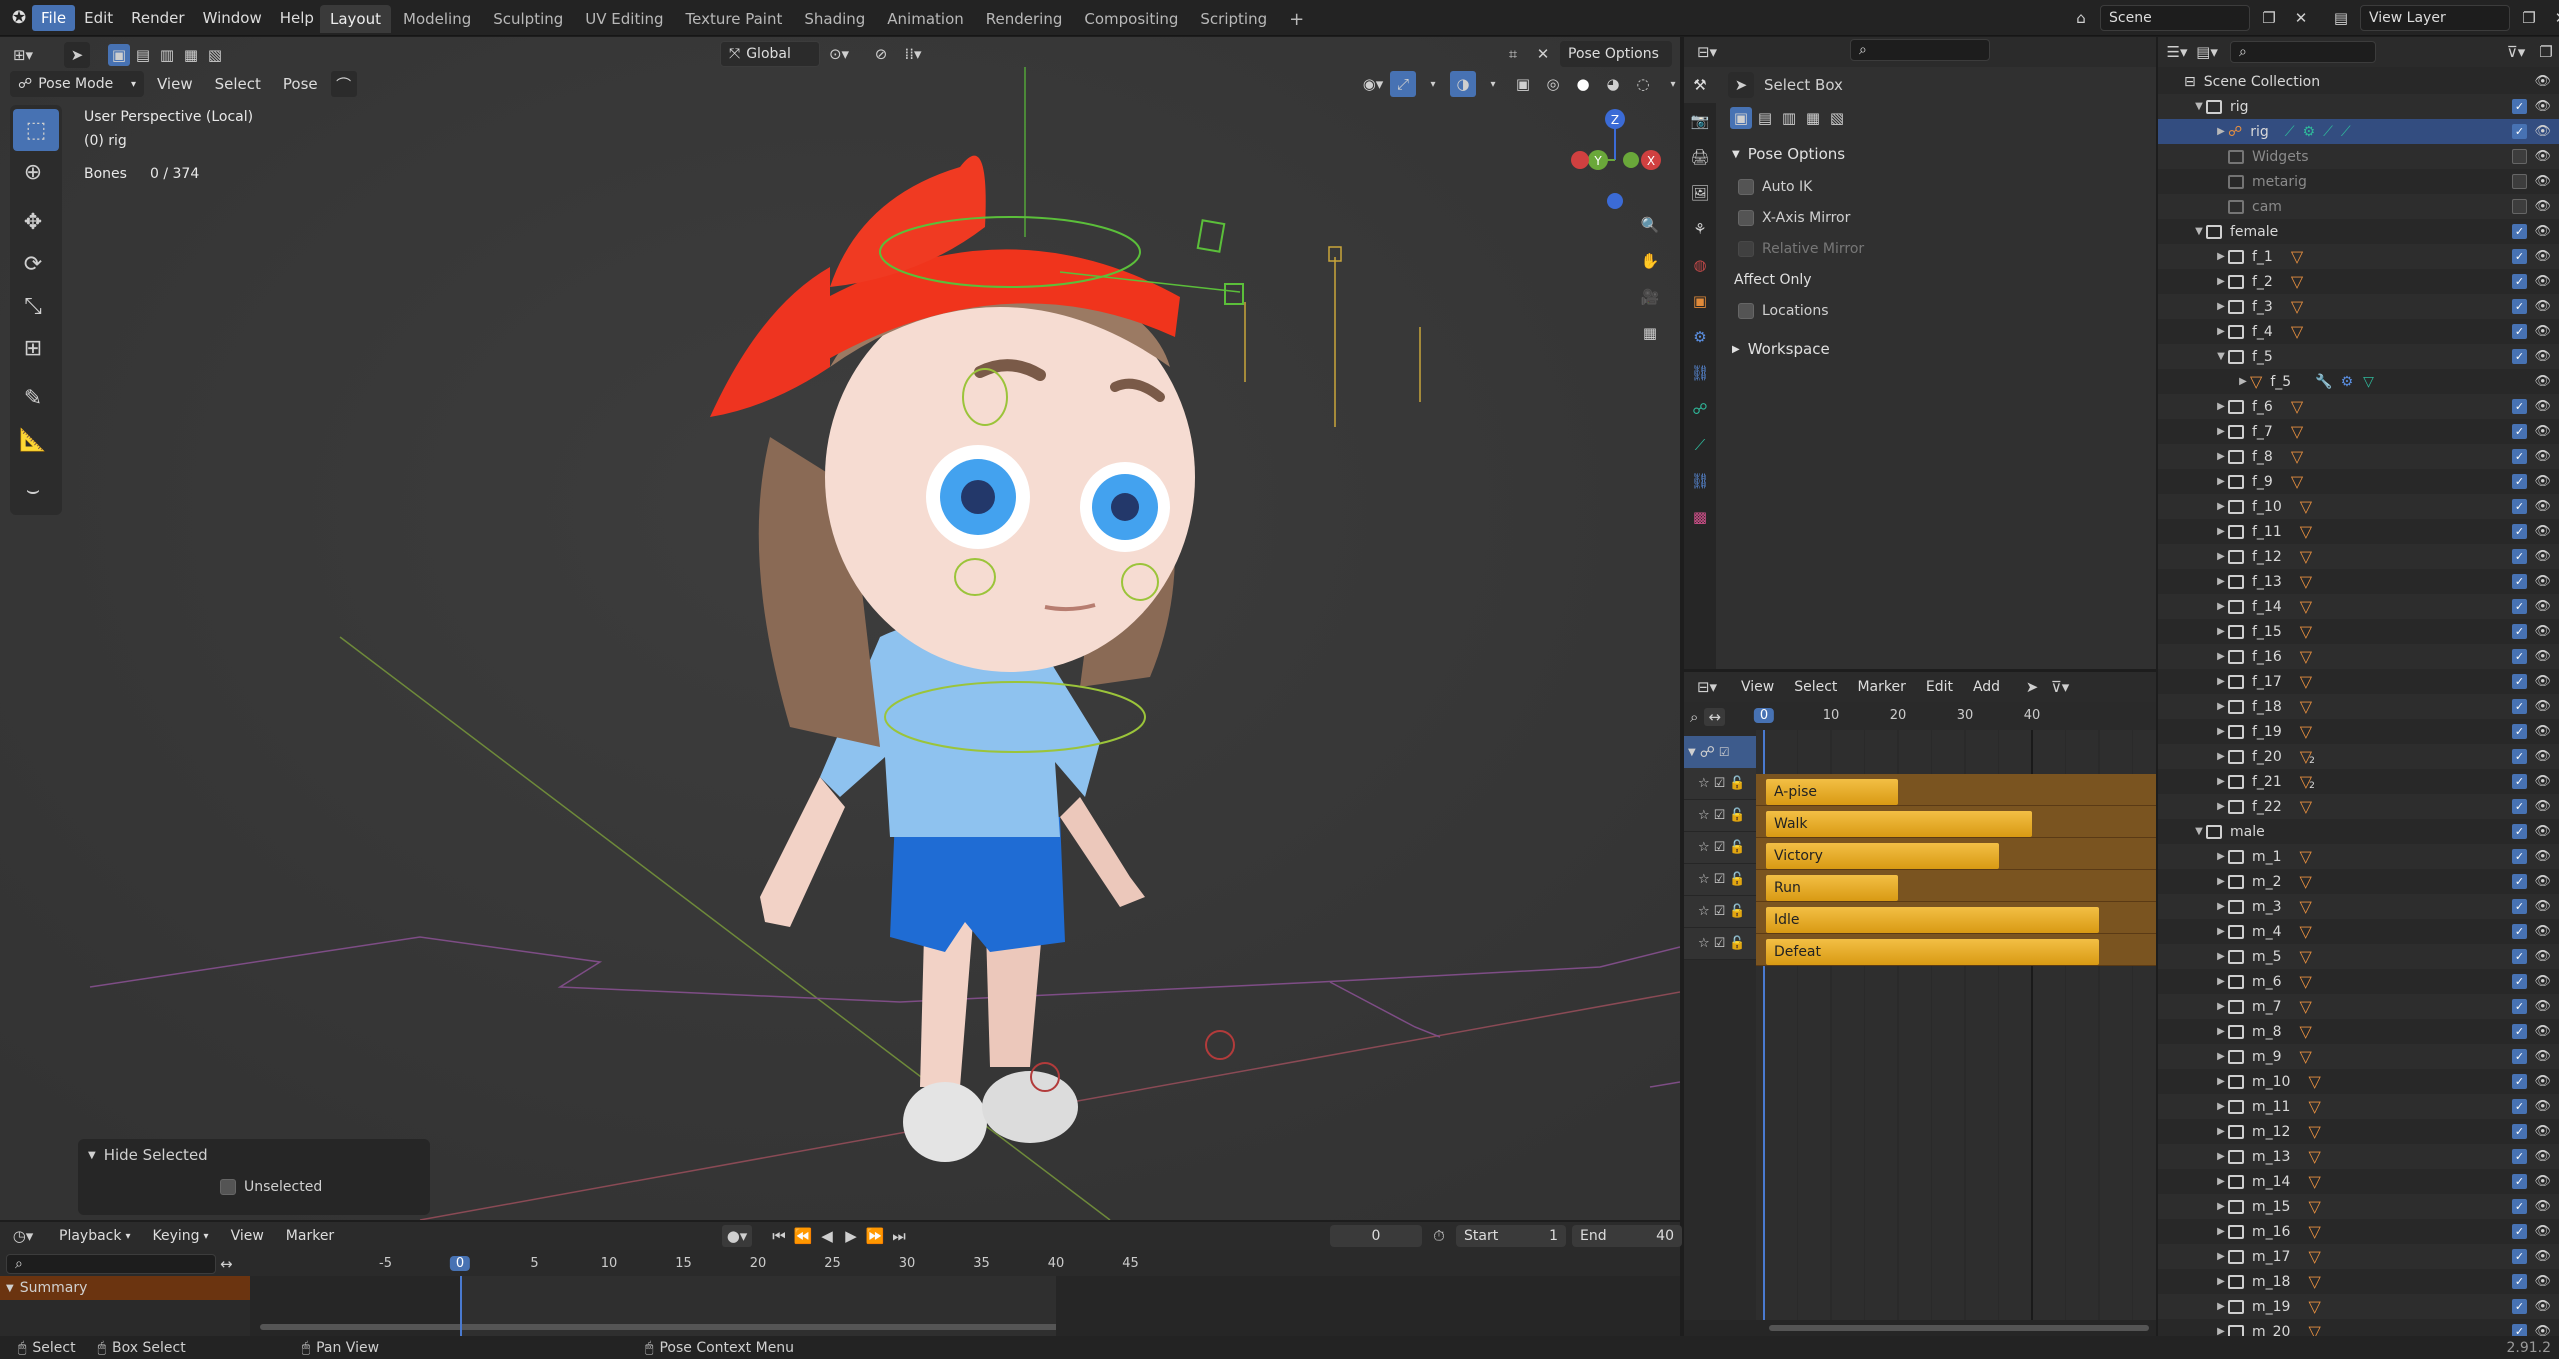  What do you see at coordinates (1650, 225) in the screenshot?
I see `zoom-icon: 🔍` at bounding box center [1650, 225].